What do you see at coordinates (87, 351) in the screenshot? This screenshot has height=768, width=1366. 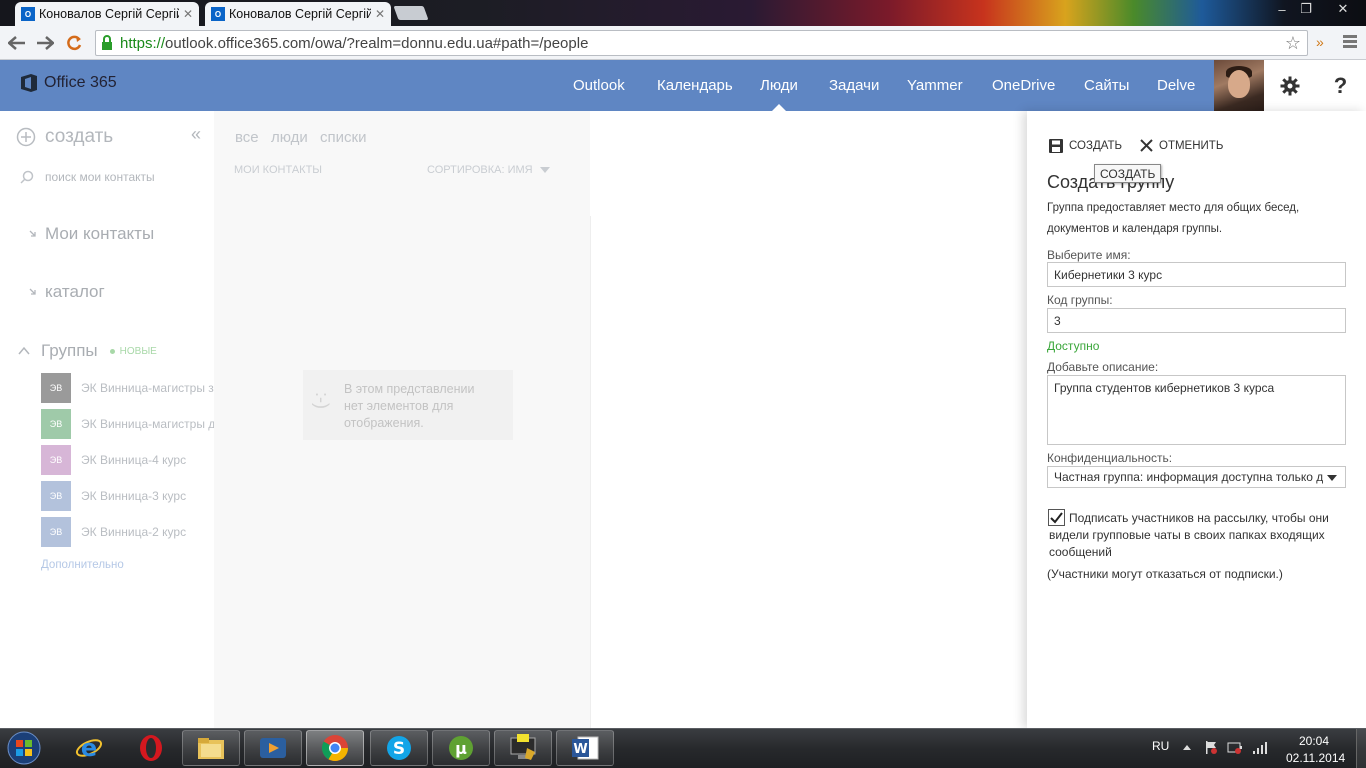 I see `groups-section: Группы НОВЫЕ` at bounding box center [87, 351].